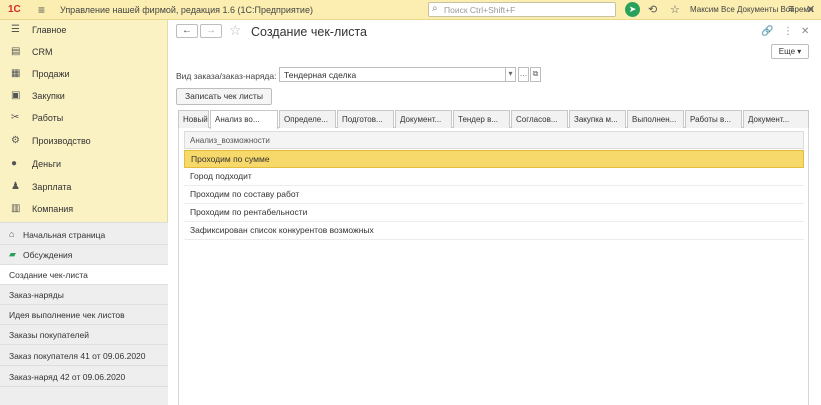 This screenshot has width=821, height=405. What do you see at coordinates (84, 165) in the screenshot?
I see `sidebar-item-money: ● Деньги` at bounding box center [84, 165].